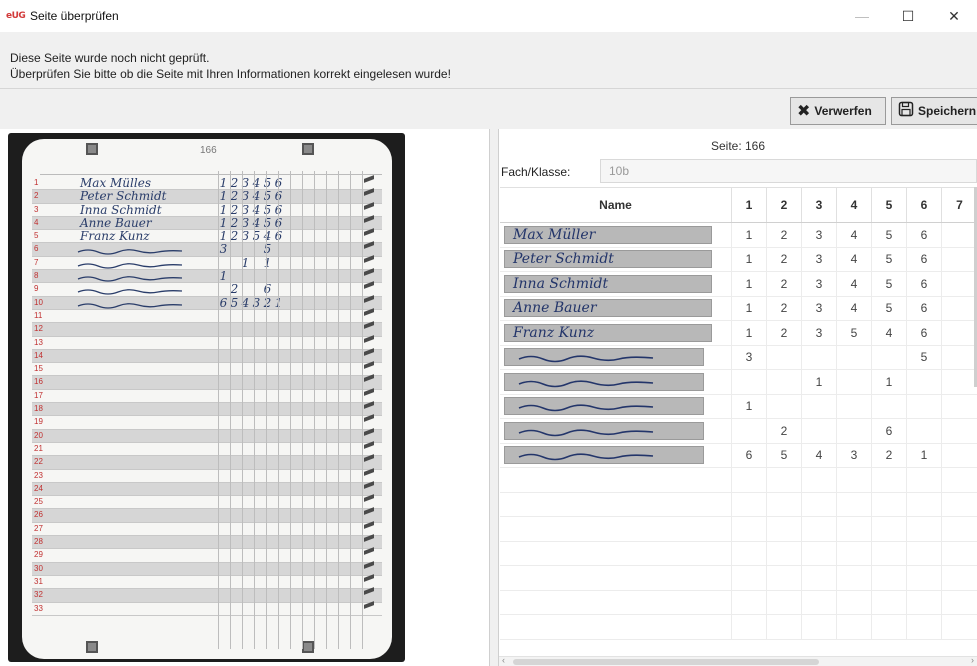  I want to click on table-row: Inna Schmidt 1 2 3 4 5 6, so click(738, 284).